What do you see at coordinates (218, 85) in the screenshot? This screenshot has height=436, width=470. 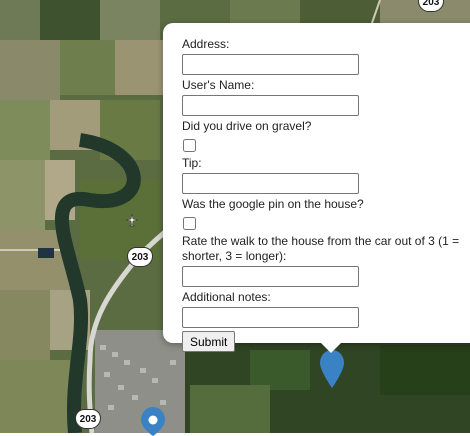 I see `users-name-label: User's Name:` at bounding box center [218, 85].